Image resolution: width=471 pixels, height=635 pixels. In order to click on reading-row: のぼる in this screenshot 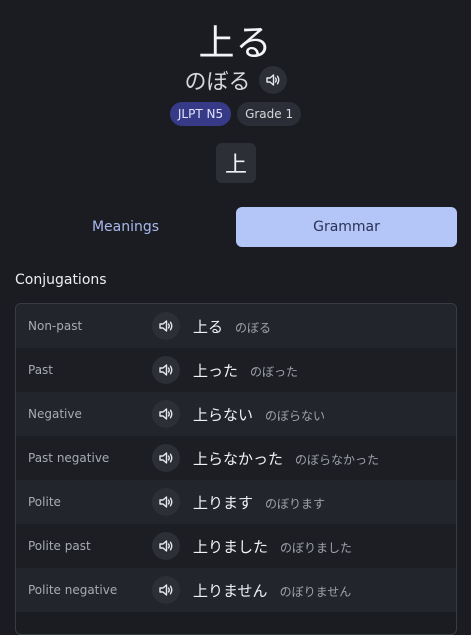, I will do `click(235, 80)`.